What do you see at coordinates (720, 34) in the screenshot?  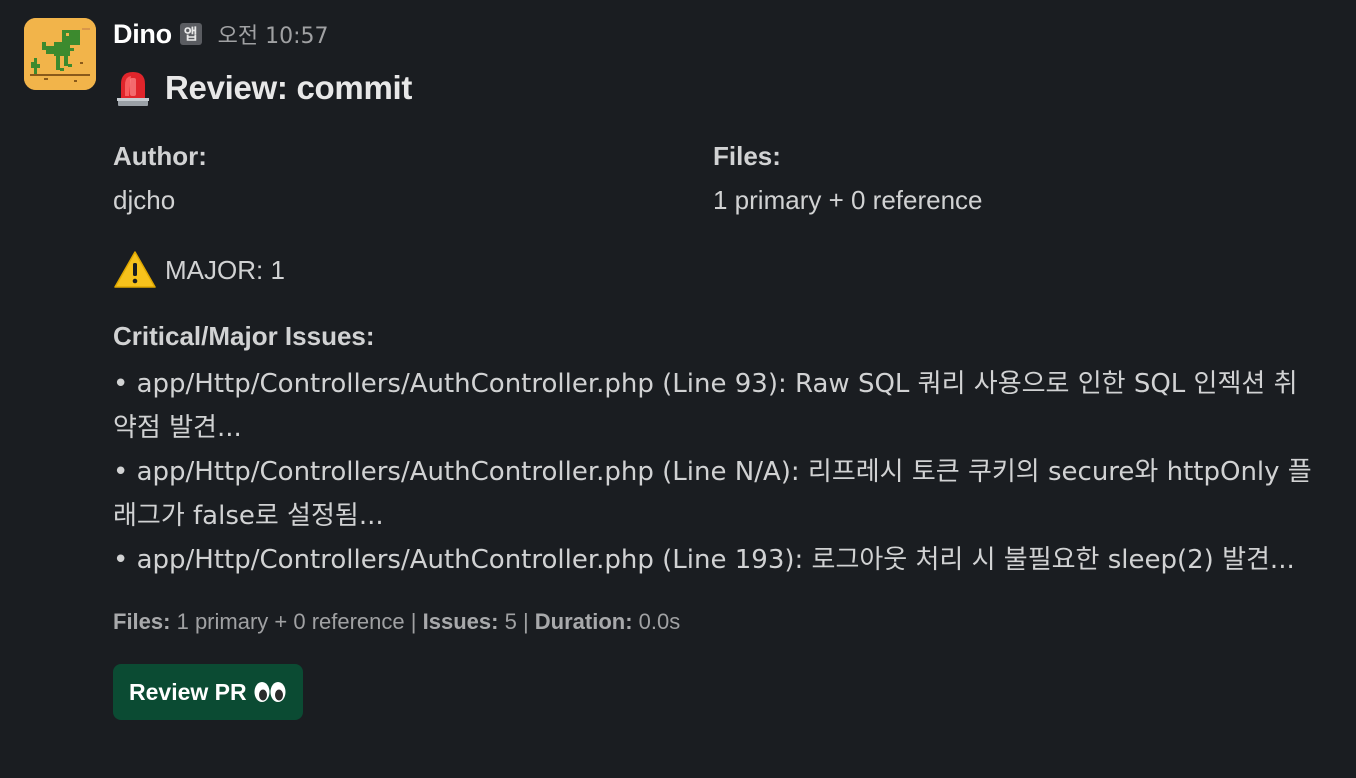 I see `message-header: Dino 앱 오전 10:57` at bounding box center [720, 34].